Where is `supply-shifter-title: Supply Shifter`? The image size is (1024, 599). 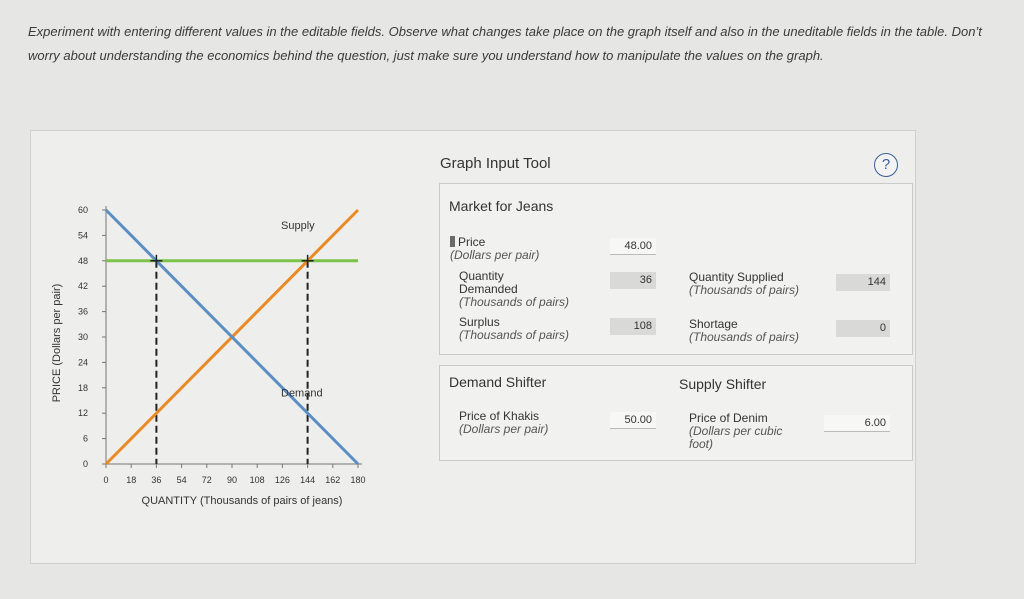
supply-shifter-title: Supply Shifter is located at coordinates (723, 384).